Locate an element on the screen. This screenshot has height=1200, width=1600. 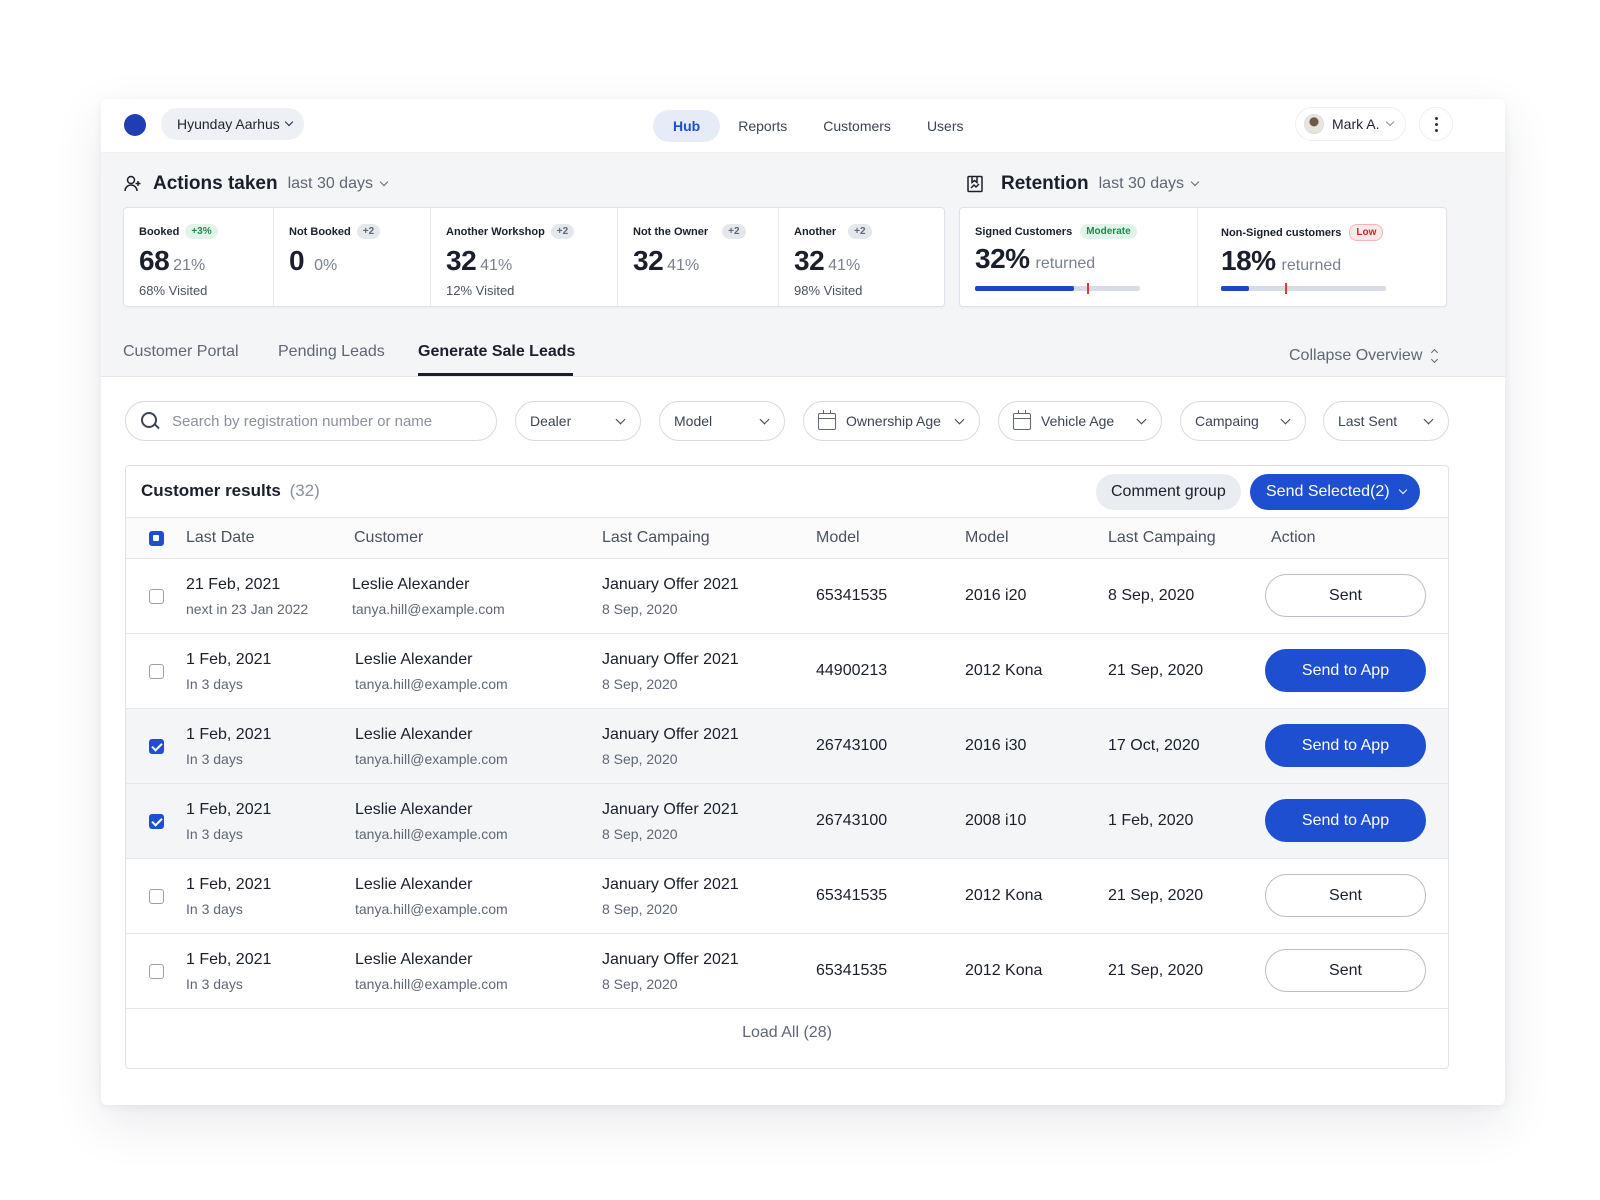
brand-logo is located at coordinates (135, 125).